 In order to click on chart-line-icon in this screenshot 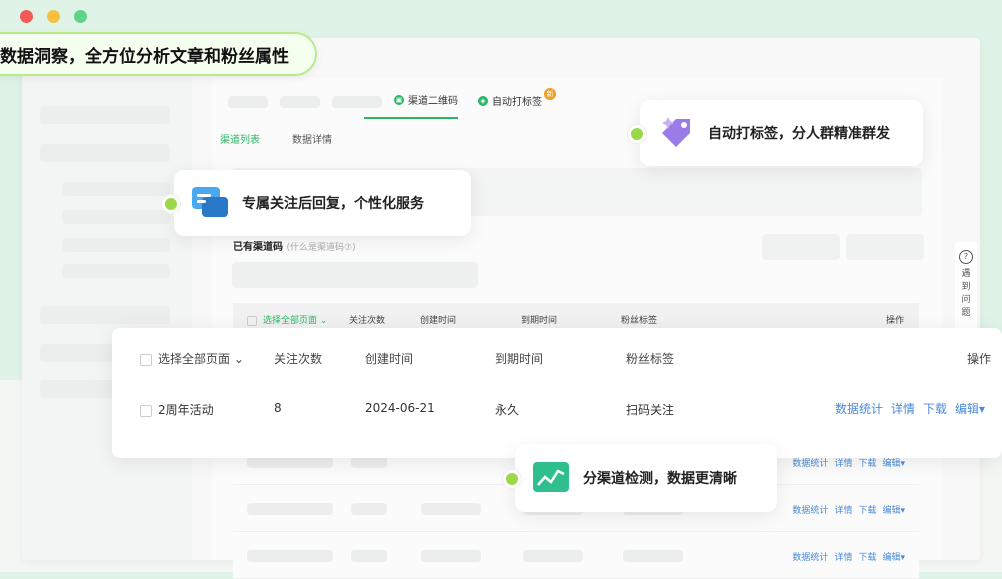, I will do `click(551, 478)`.